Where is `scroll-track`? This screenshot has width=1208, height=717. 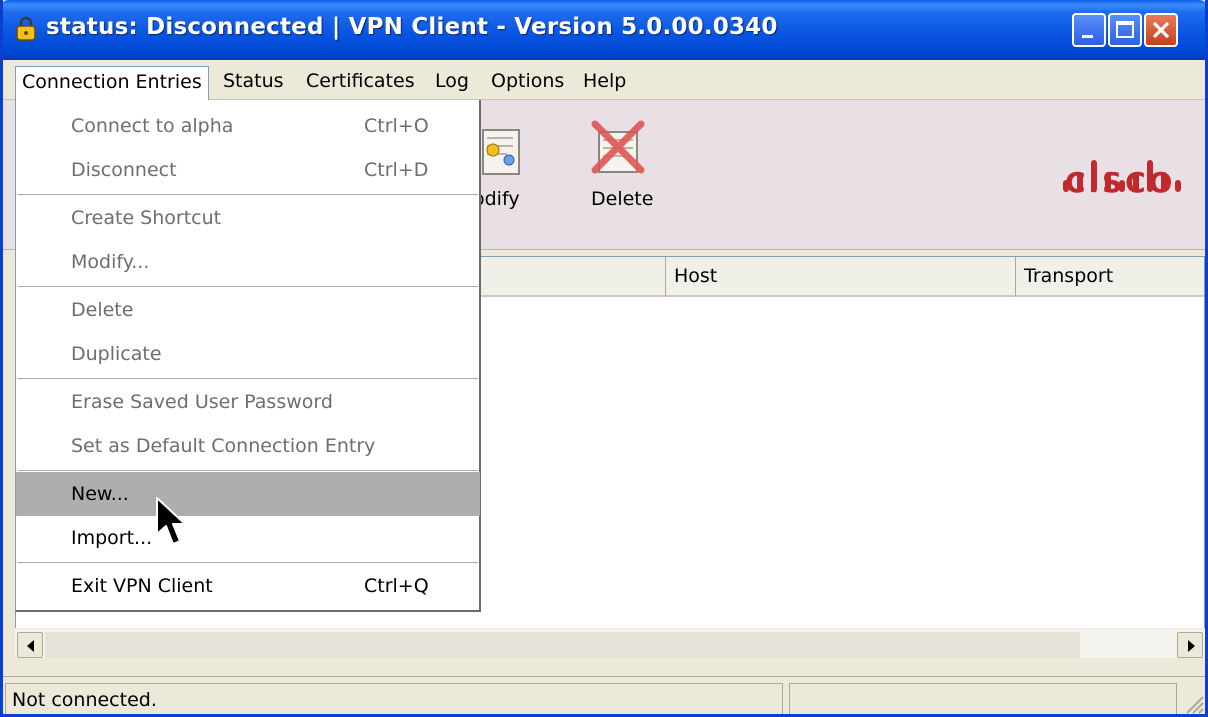
scroll-track is located at coordinates (562, 645).